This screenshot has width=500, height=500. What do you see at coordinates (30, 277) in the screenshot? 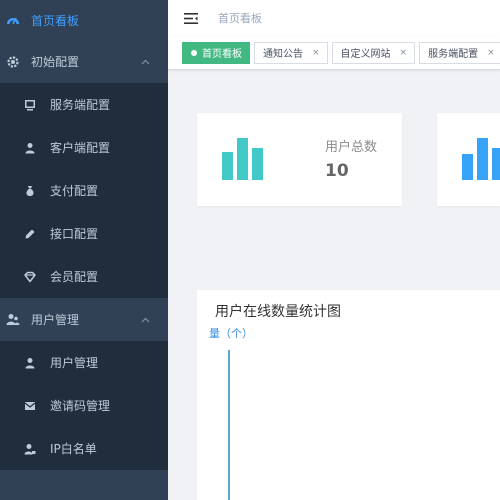
I see `diamond-icon` at bounding box center [30, 277].